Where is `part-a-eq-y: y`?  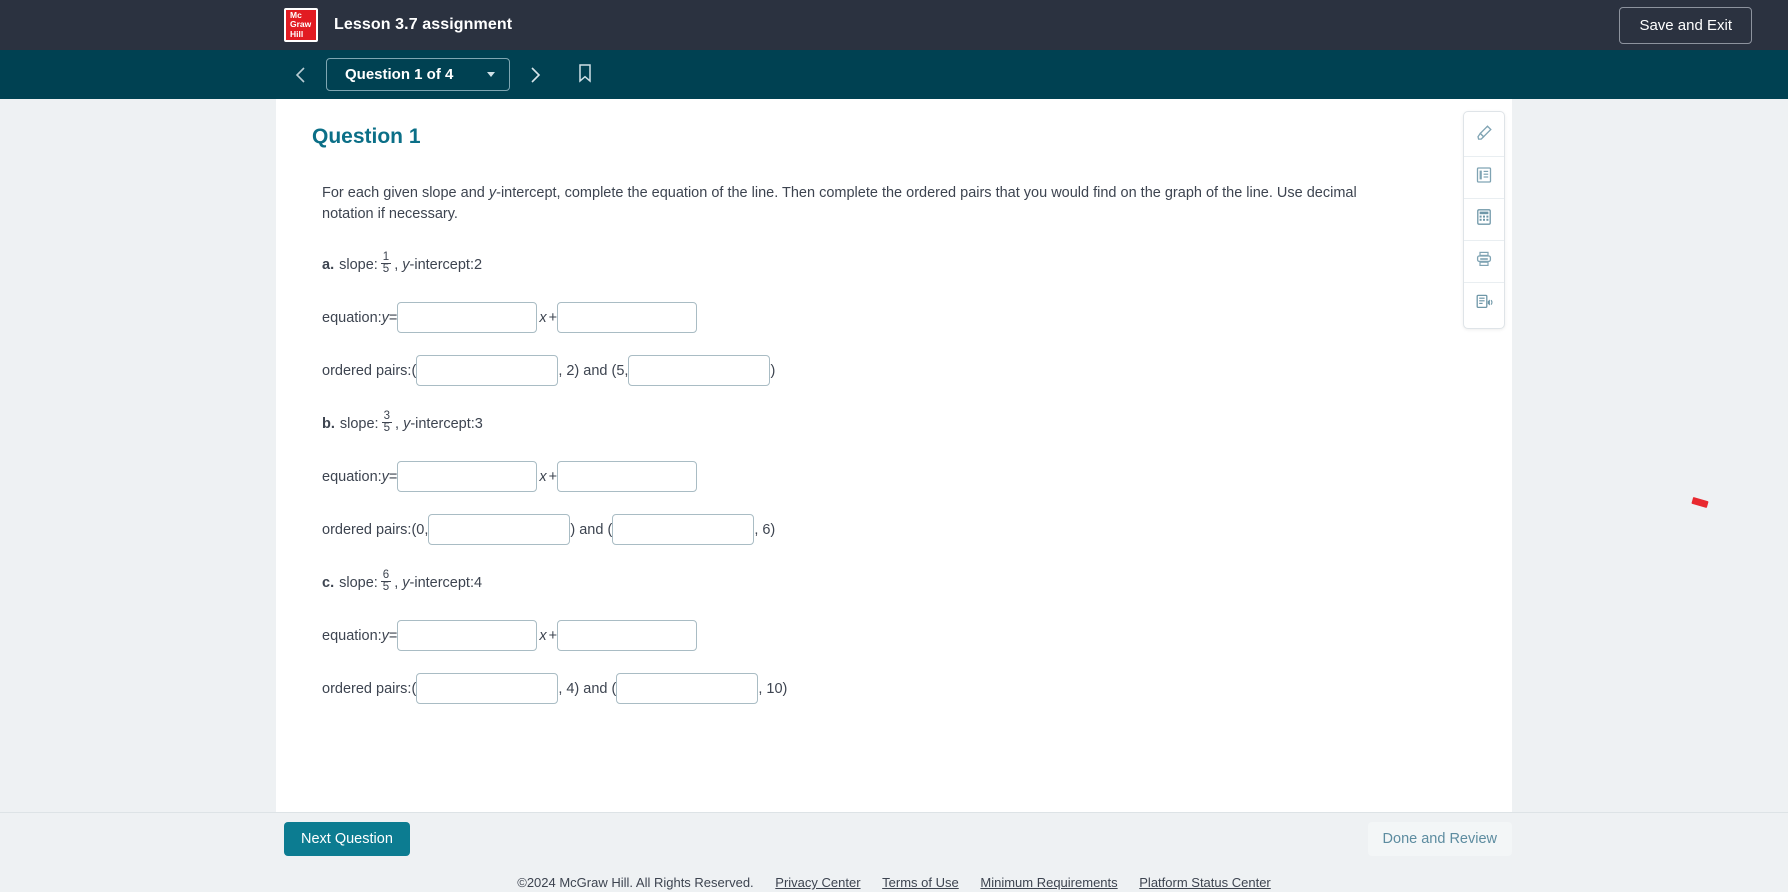
part-a-eq-y: y is located at coordinates (385, 317).